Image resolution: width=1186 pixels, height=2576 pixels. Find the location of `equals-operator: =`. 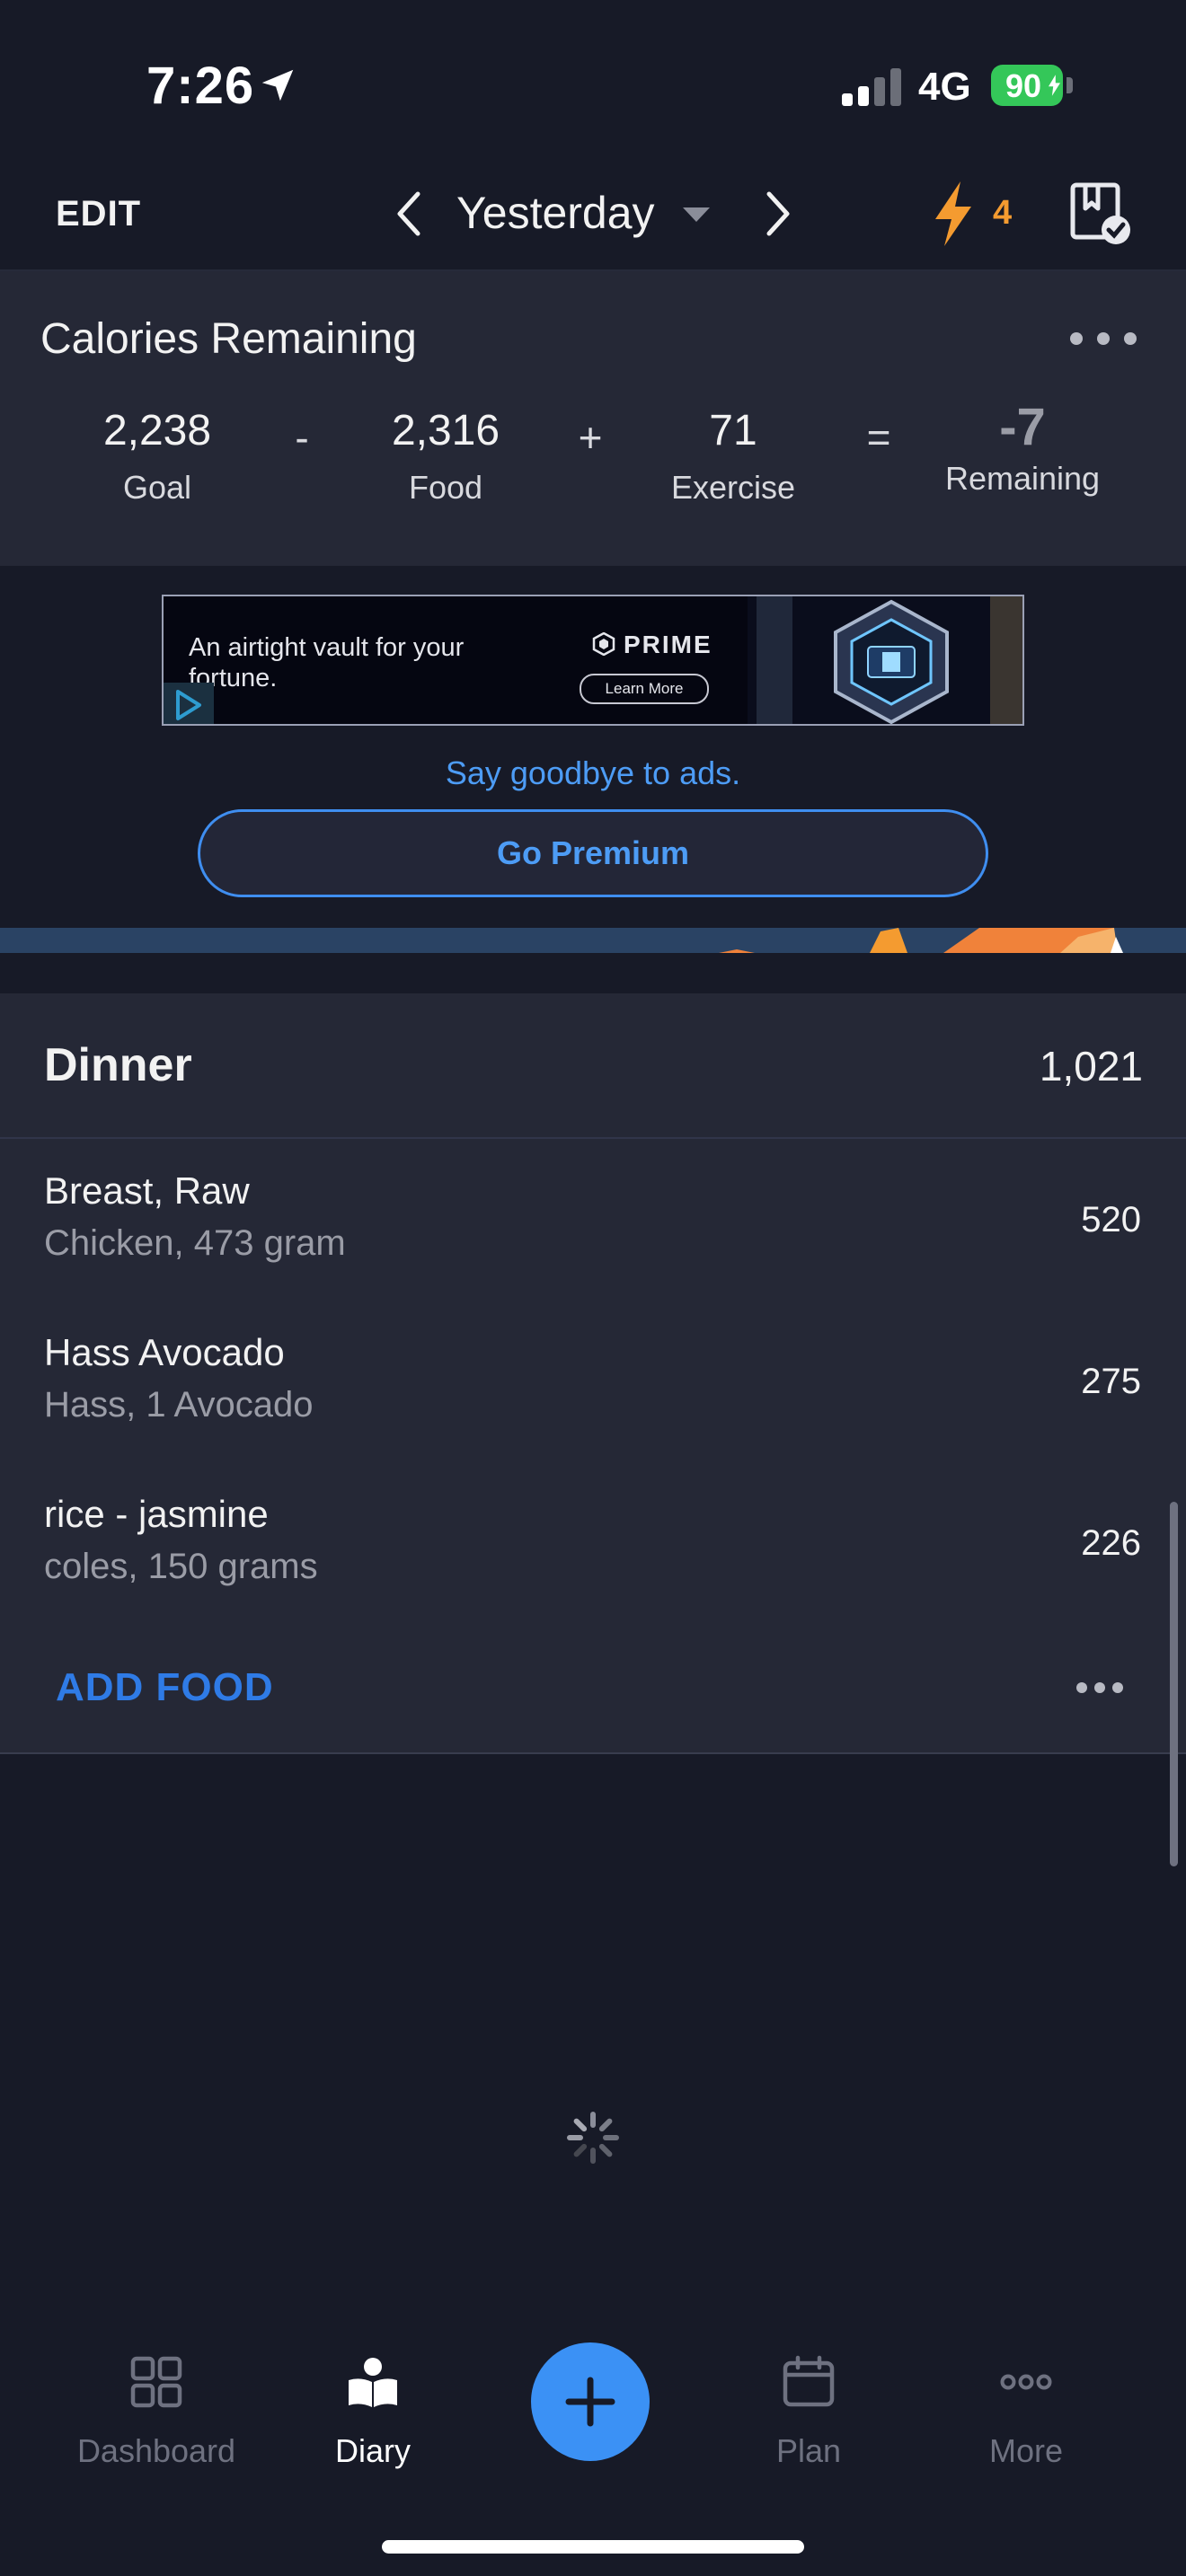

equals-operator: = is located at coordinates (878, 437).